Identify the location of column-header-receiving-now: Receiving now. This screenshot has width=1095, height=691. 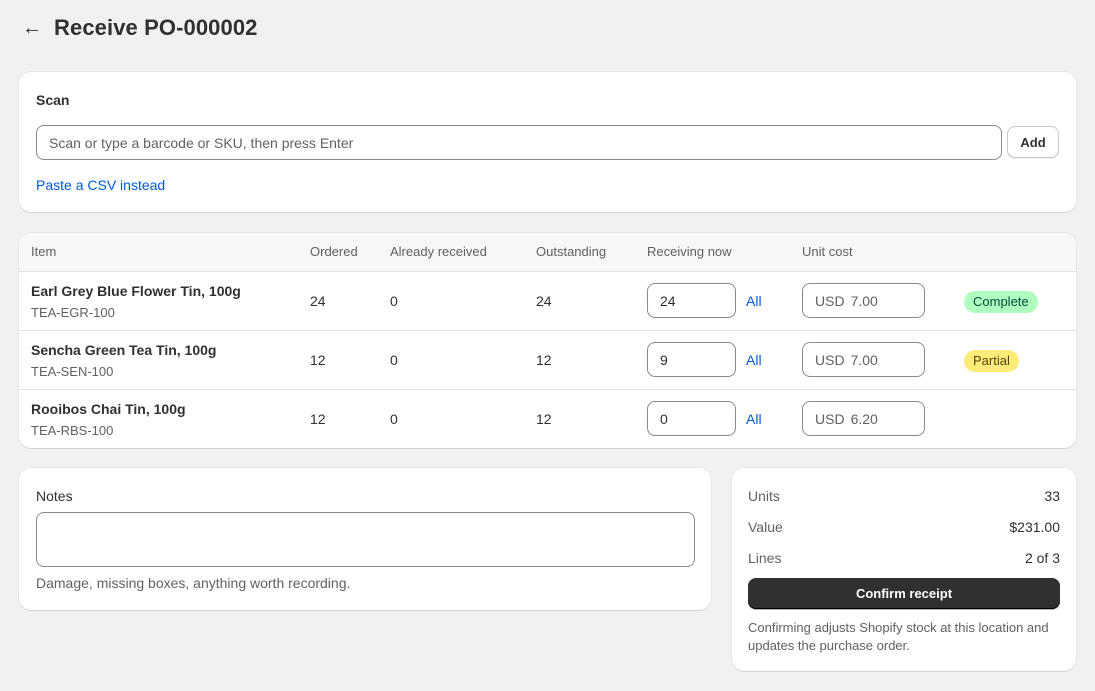
(689, 251).